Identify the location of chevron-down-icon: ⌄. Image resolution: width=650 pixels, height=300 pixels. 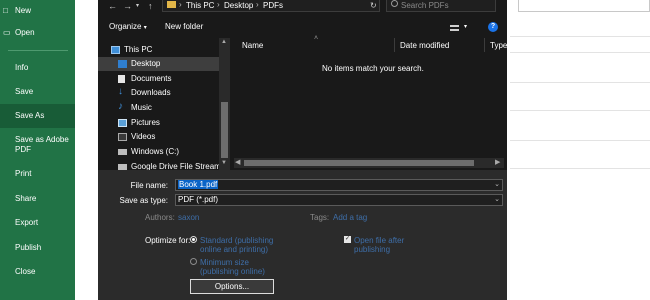
(497, 185).